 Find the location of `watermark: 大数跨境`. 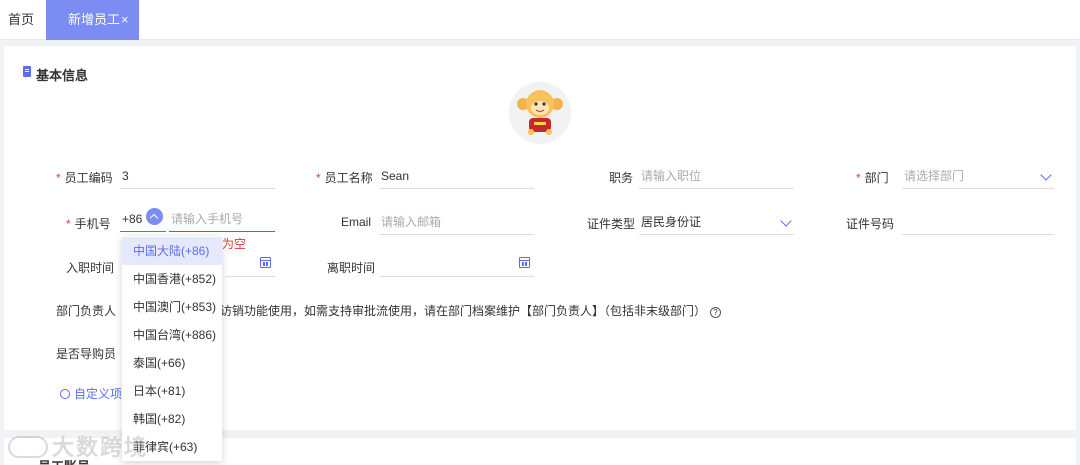

watermark: 大数跨境 is located at coordinates (78, 446).